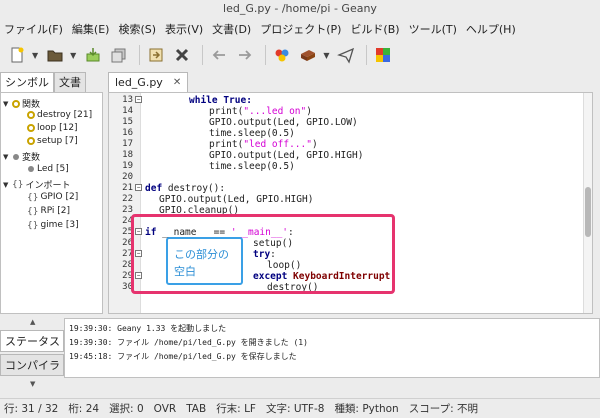  What do you see at coordinates (32, 365) in the screenshot?
I see `tab-compiler: コンパイラ` at bounding box center [32, 365].